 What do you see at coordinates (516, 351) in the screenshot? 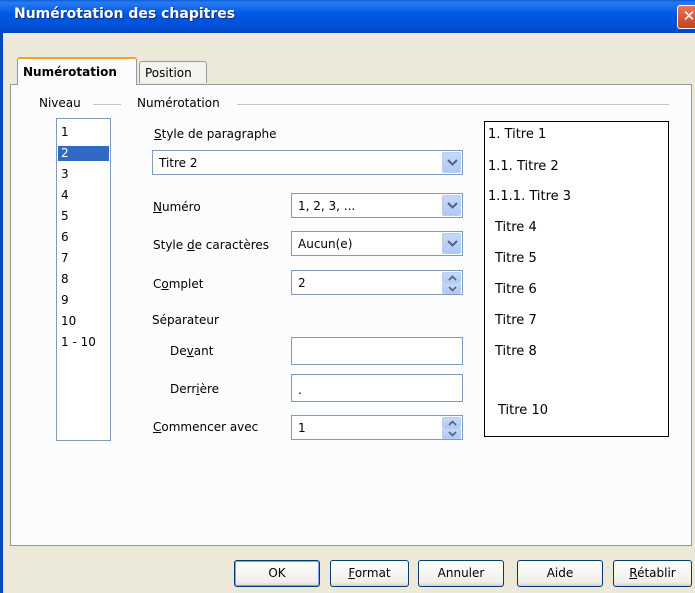
I see `preview-line: Titre 8` at bounding box center [516, 351].